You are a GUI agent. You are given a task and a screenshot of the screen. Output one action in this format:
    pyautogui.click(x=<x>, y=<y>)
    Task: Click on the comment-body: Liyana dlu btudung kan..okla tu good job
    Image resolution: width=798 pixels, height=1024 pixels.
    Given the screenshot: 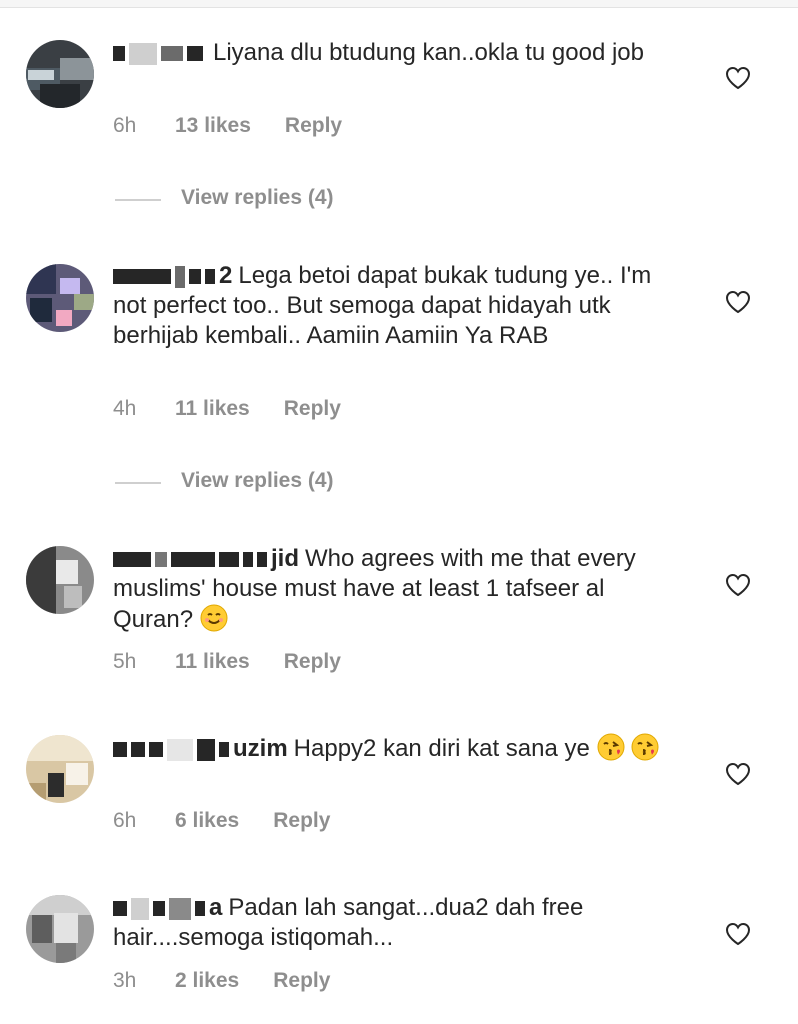 What is the action you would take?
    pyautogui.click(x=393, y=53)
    